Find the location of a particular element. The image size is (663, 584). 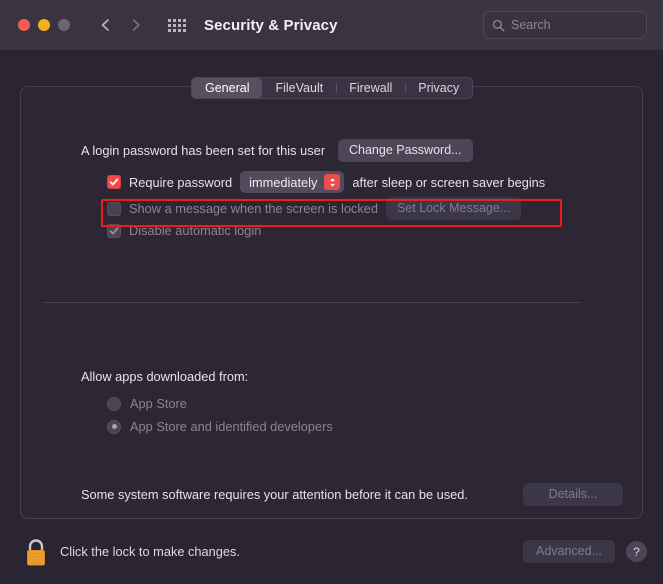

require-password-label-after: after sleep or screen saver begins is located at coordinates (449, 182).